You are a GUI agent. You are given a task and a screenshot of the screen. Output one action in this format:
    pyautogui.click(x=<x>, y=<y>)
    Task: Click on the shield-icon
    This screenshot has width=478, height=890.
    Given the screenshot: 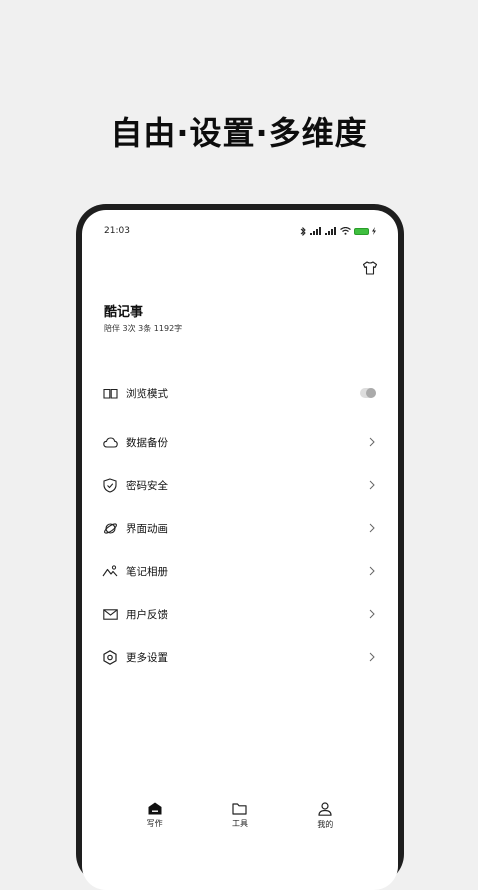 What is the action you would take?
    pyautogui.click(x=110, y=485)
    